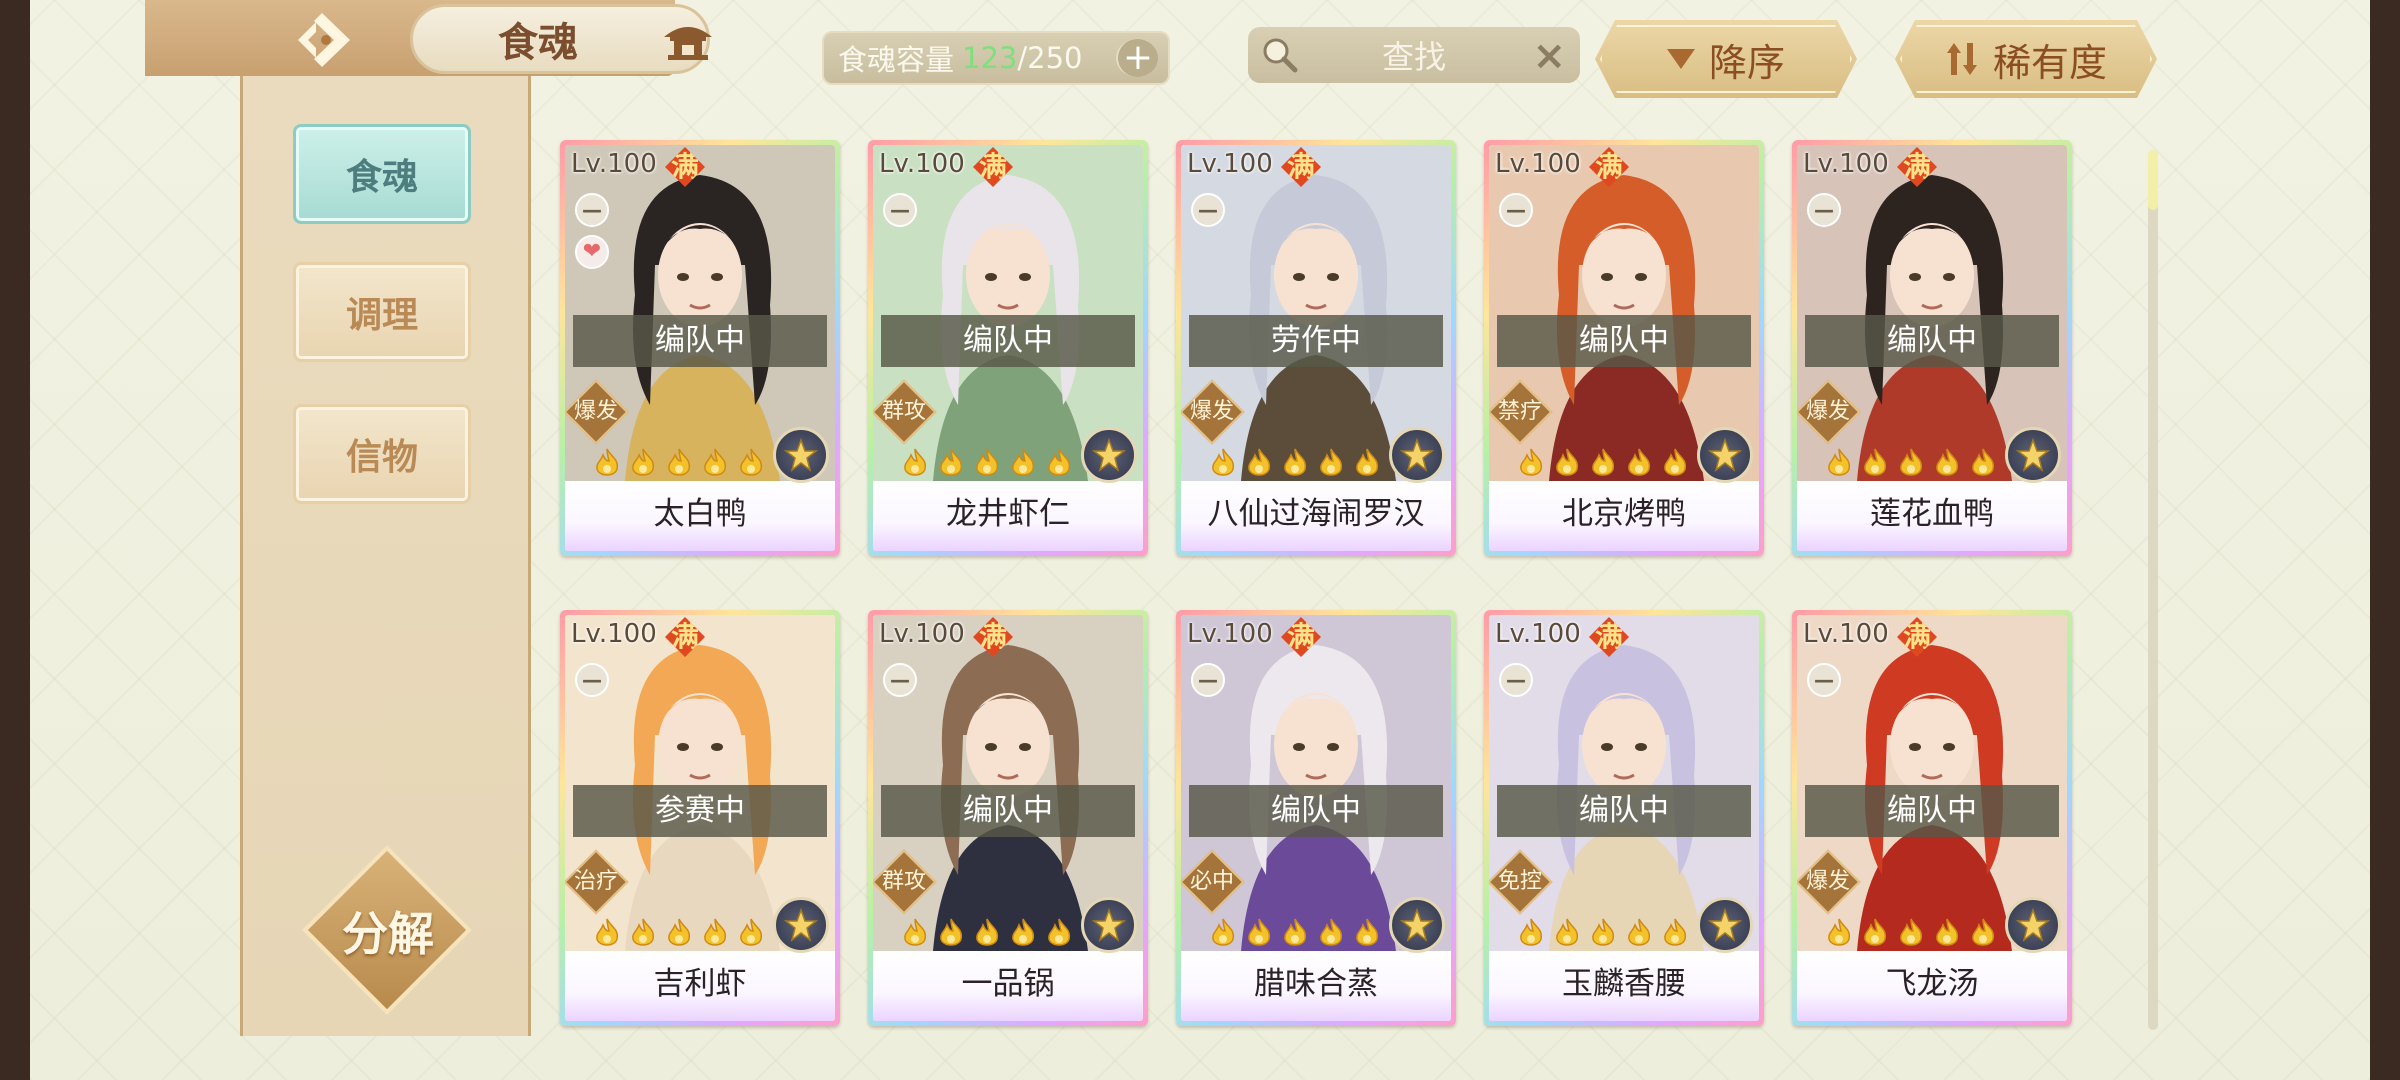 The height and width of the screenshot is (1080, 2400). I want to click on card-name: 八仙过海闹罗汉, so click(1316, 514).